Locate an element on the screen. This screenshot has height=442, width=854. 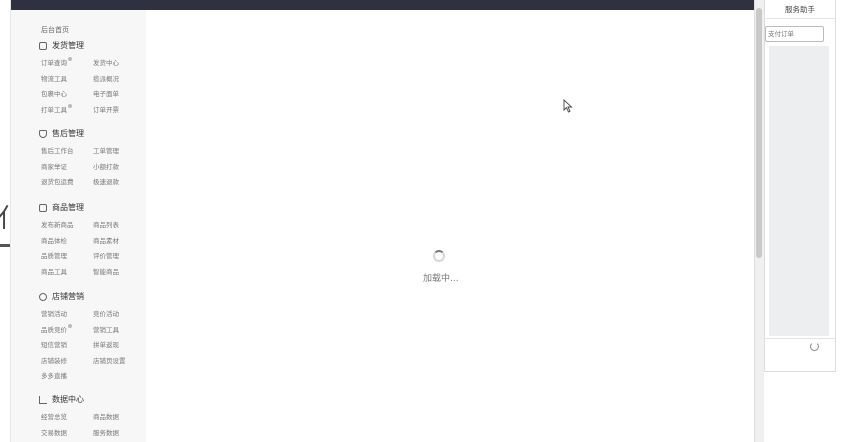
sidebar-item: 多多直播 is located at coordinates (54, 375).